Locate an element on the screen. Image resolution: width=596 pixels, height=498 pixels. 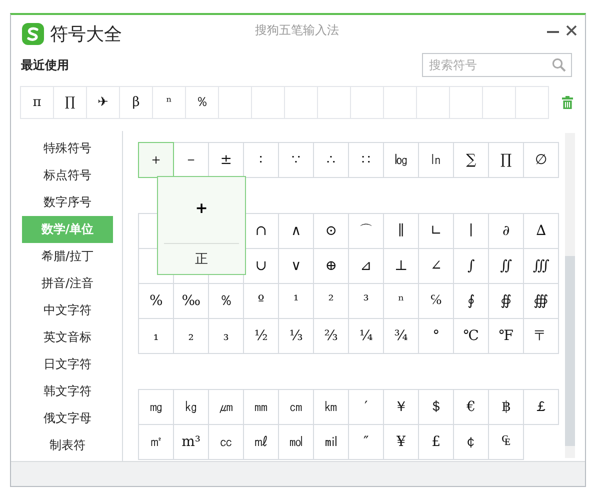
search-field: 搜索符号 is located at coordinates (497, 65).